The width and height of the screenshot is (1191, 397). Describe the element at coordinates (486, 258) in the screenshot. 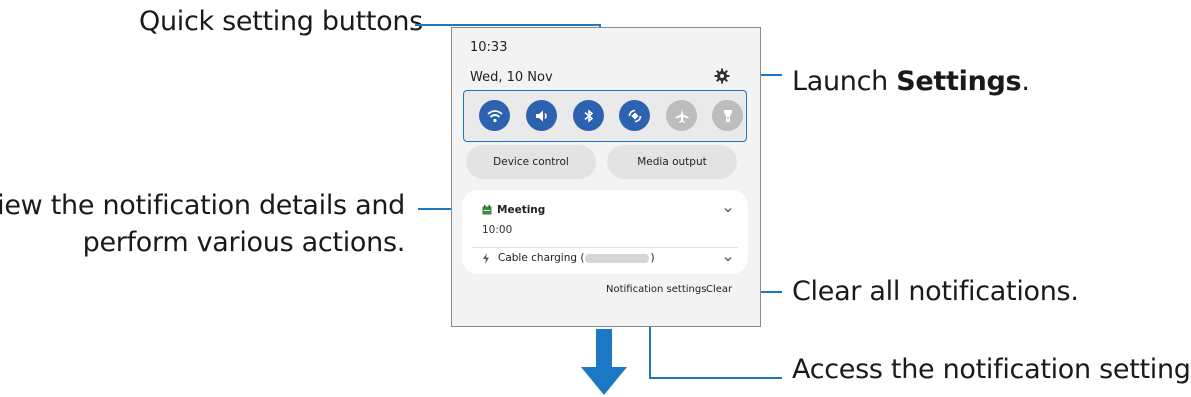

I see `lightning-icon` at that location.